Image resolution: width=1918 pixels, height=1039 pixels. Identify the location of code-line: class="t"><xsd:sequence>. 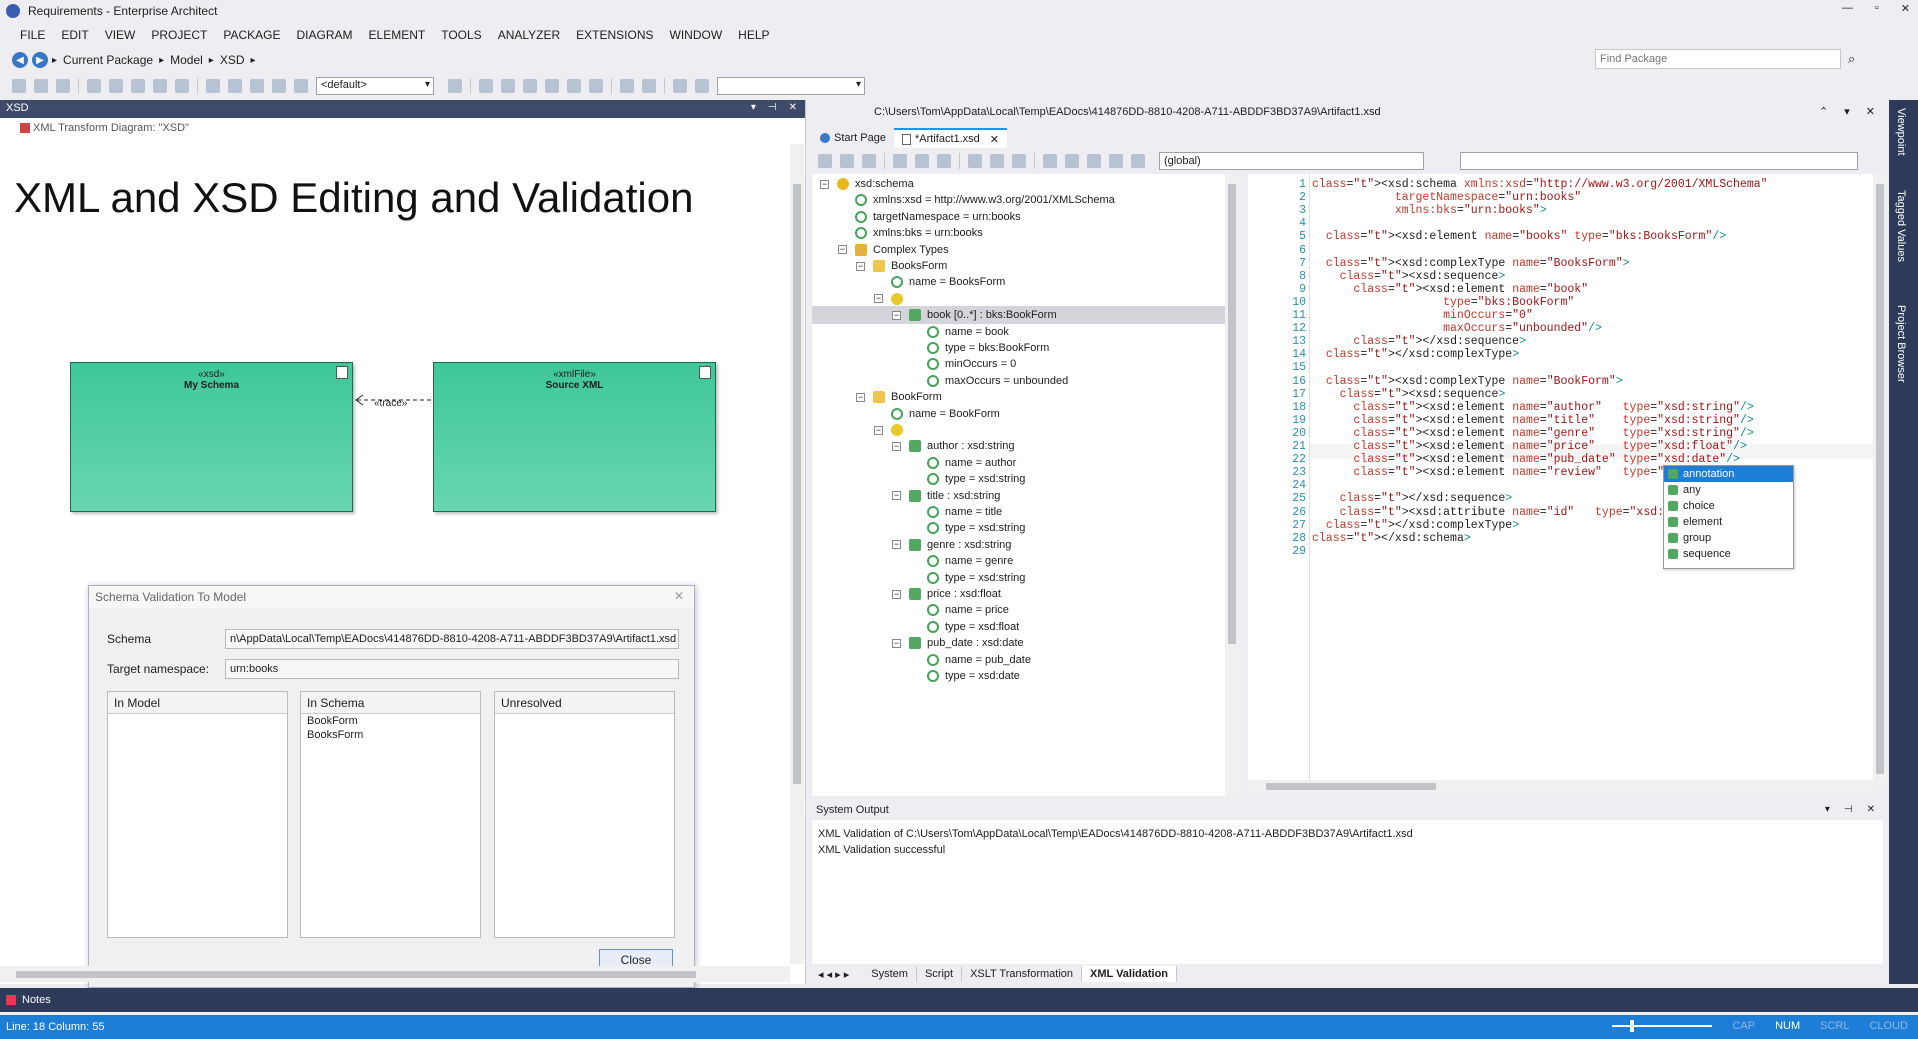
(1409, 276).